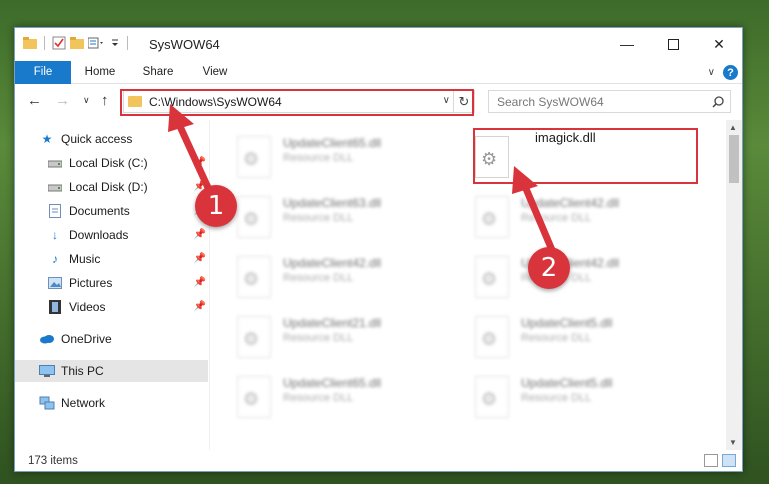 Image resolution: width=769 pixels, height=484 pixels. I want to click on maximize-icon, so click(673, 44).